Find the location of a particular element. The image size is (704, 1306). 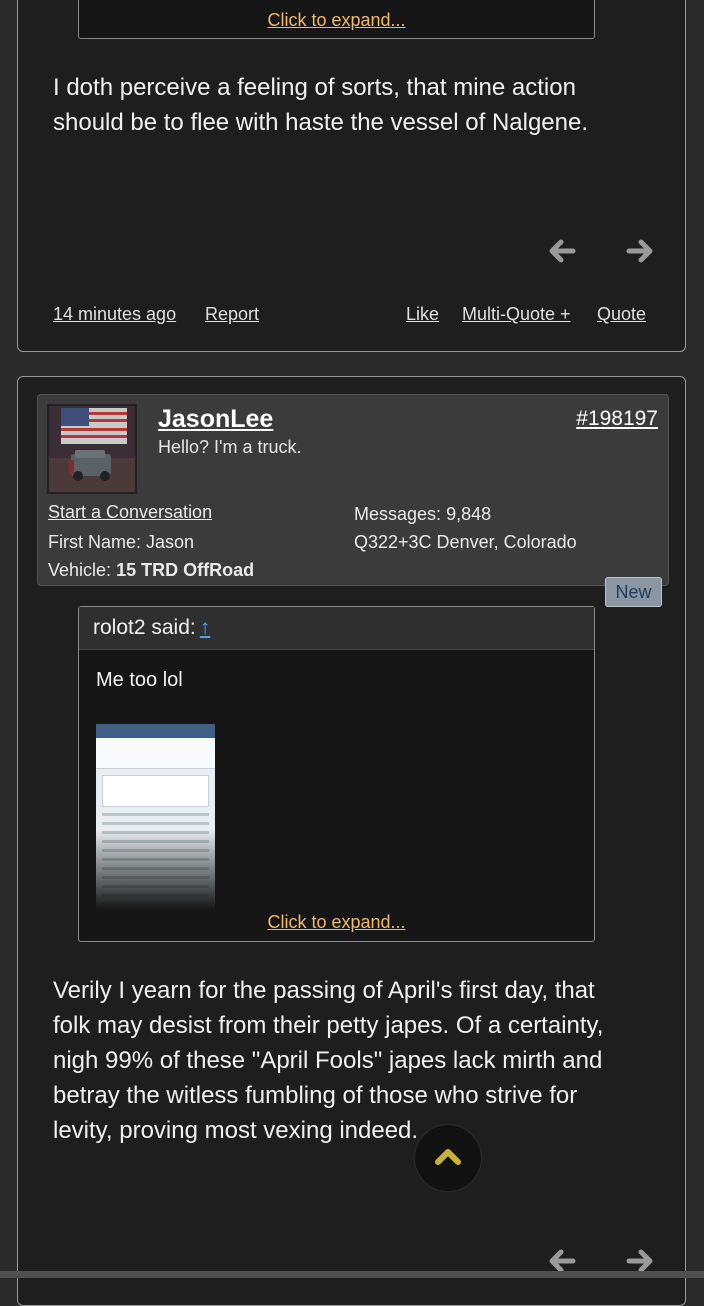

avatar is located at coordinates (92, 449).